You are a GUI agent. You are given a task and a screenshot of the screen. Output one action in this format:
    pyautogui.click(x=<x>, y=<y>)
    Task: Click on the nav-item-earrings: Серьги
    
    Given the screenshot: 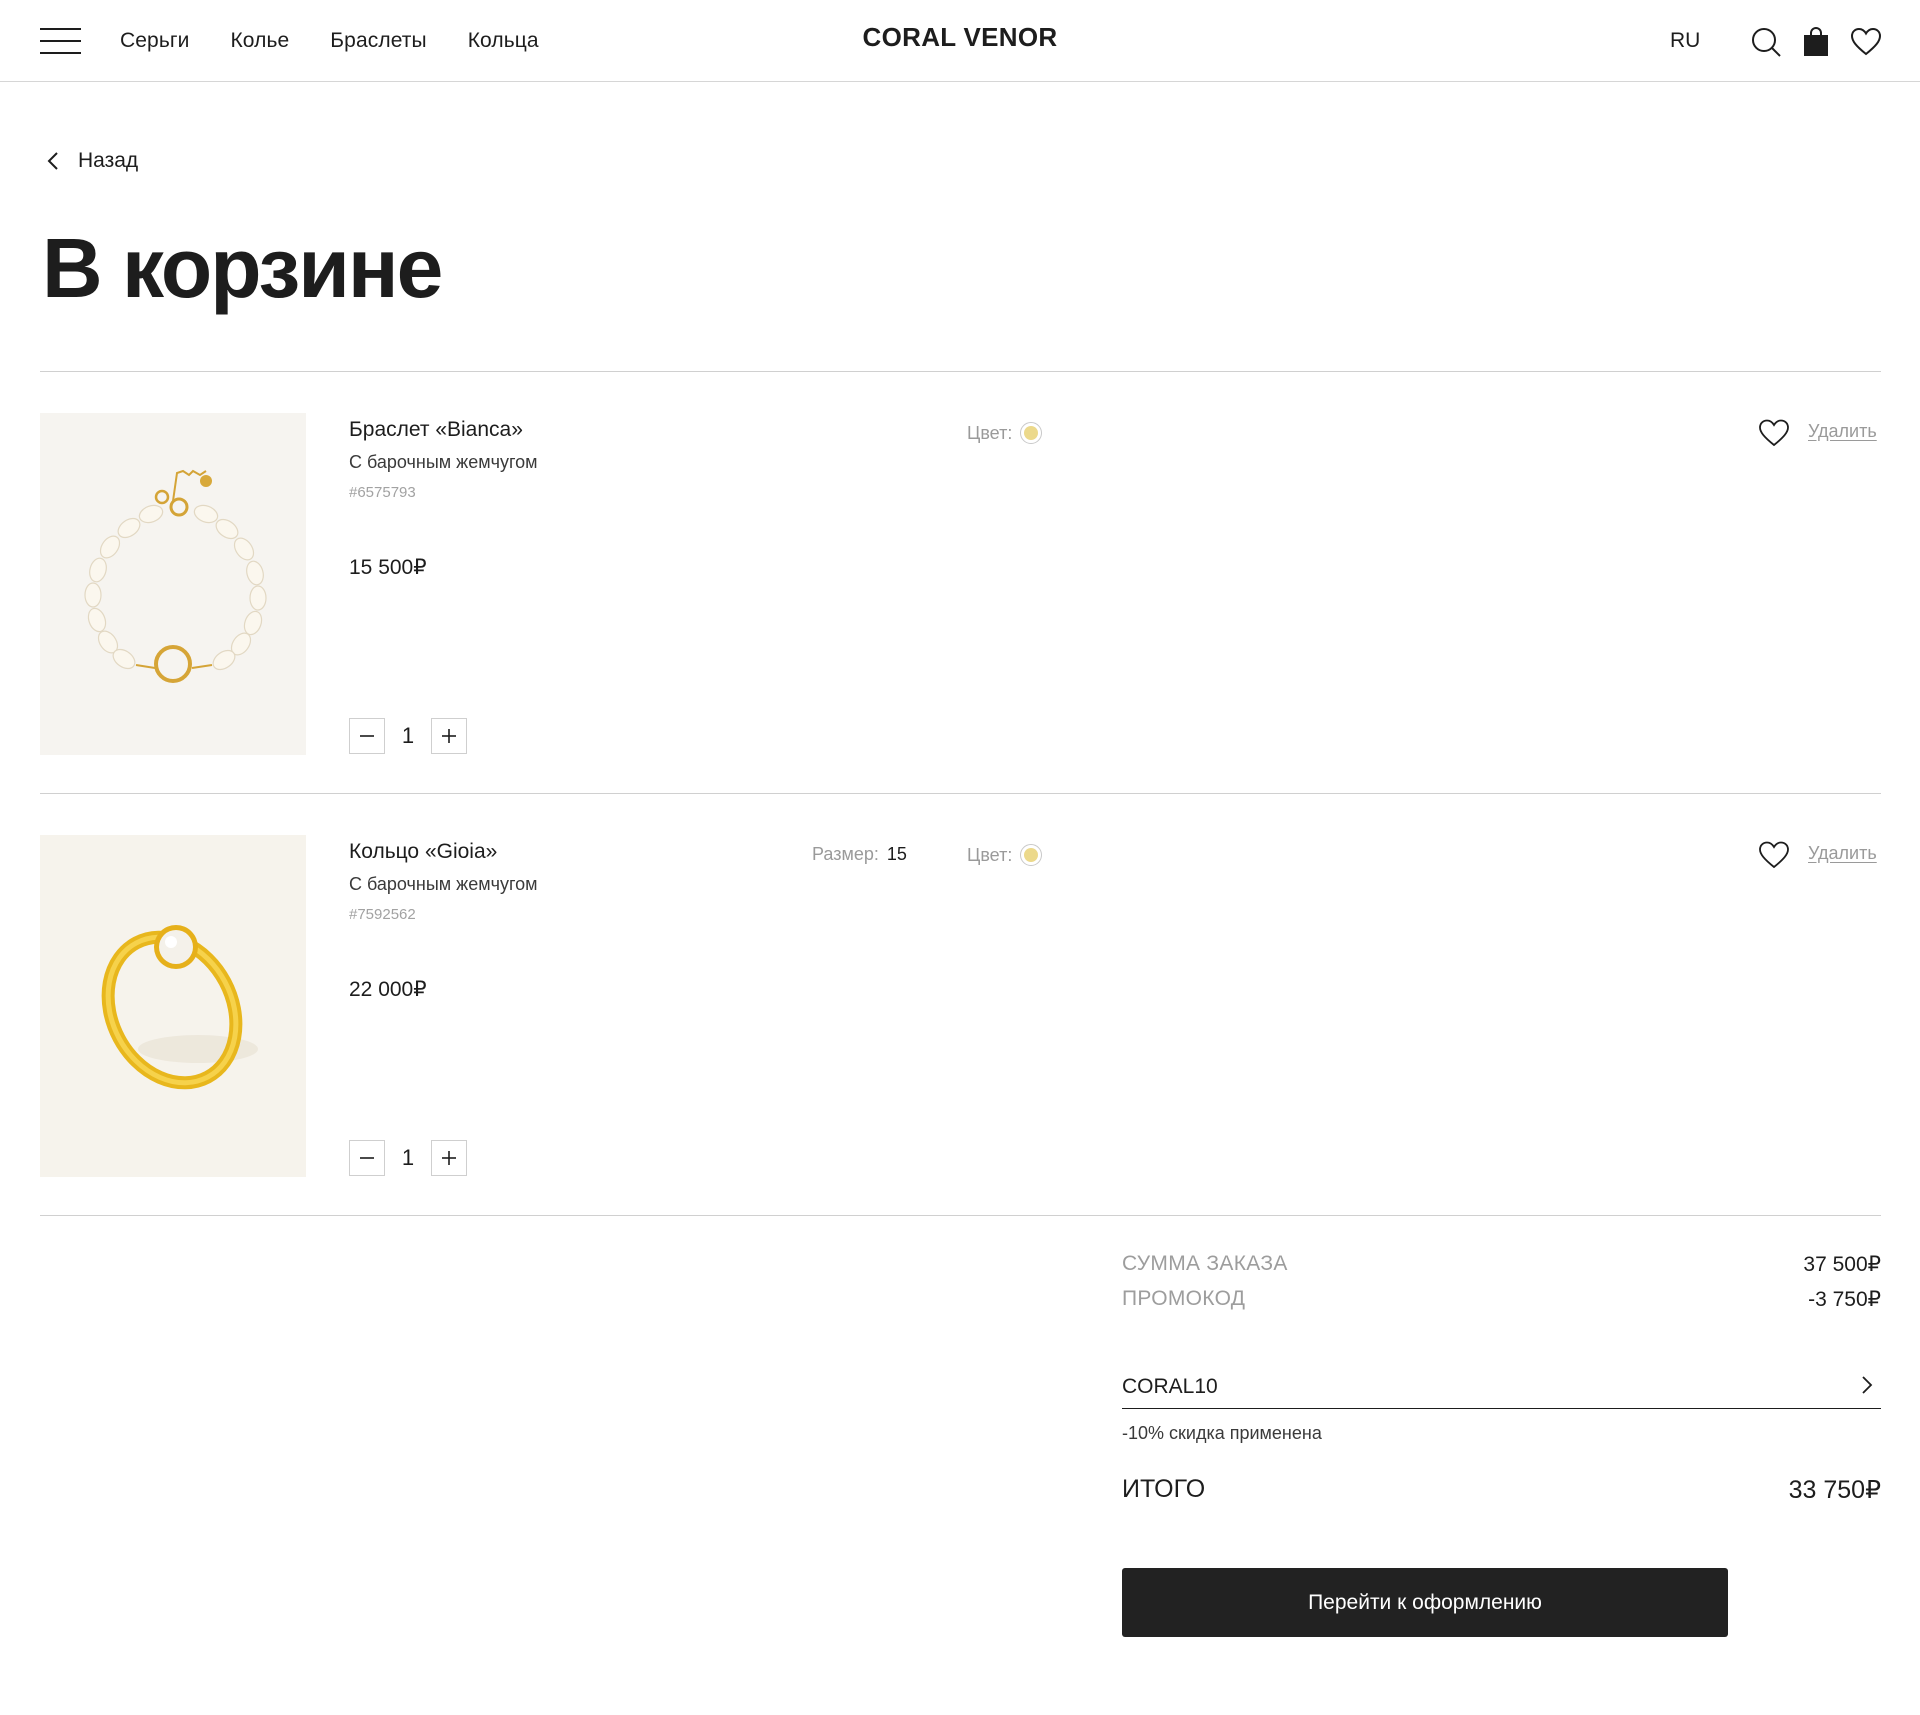 What is the action you would take?
    pyautogui.click(x=154, y=41)
    